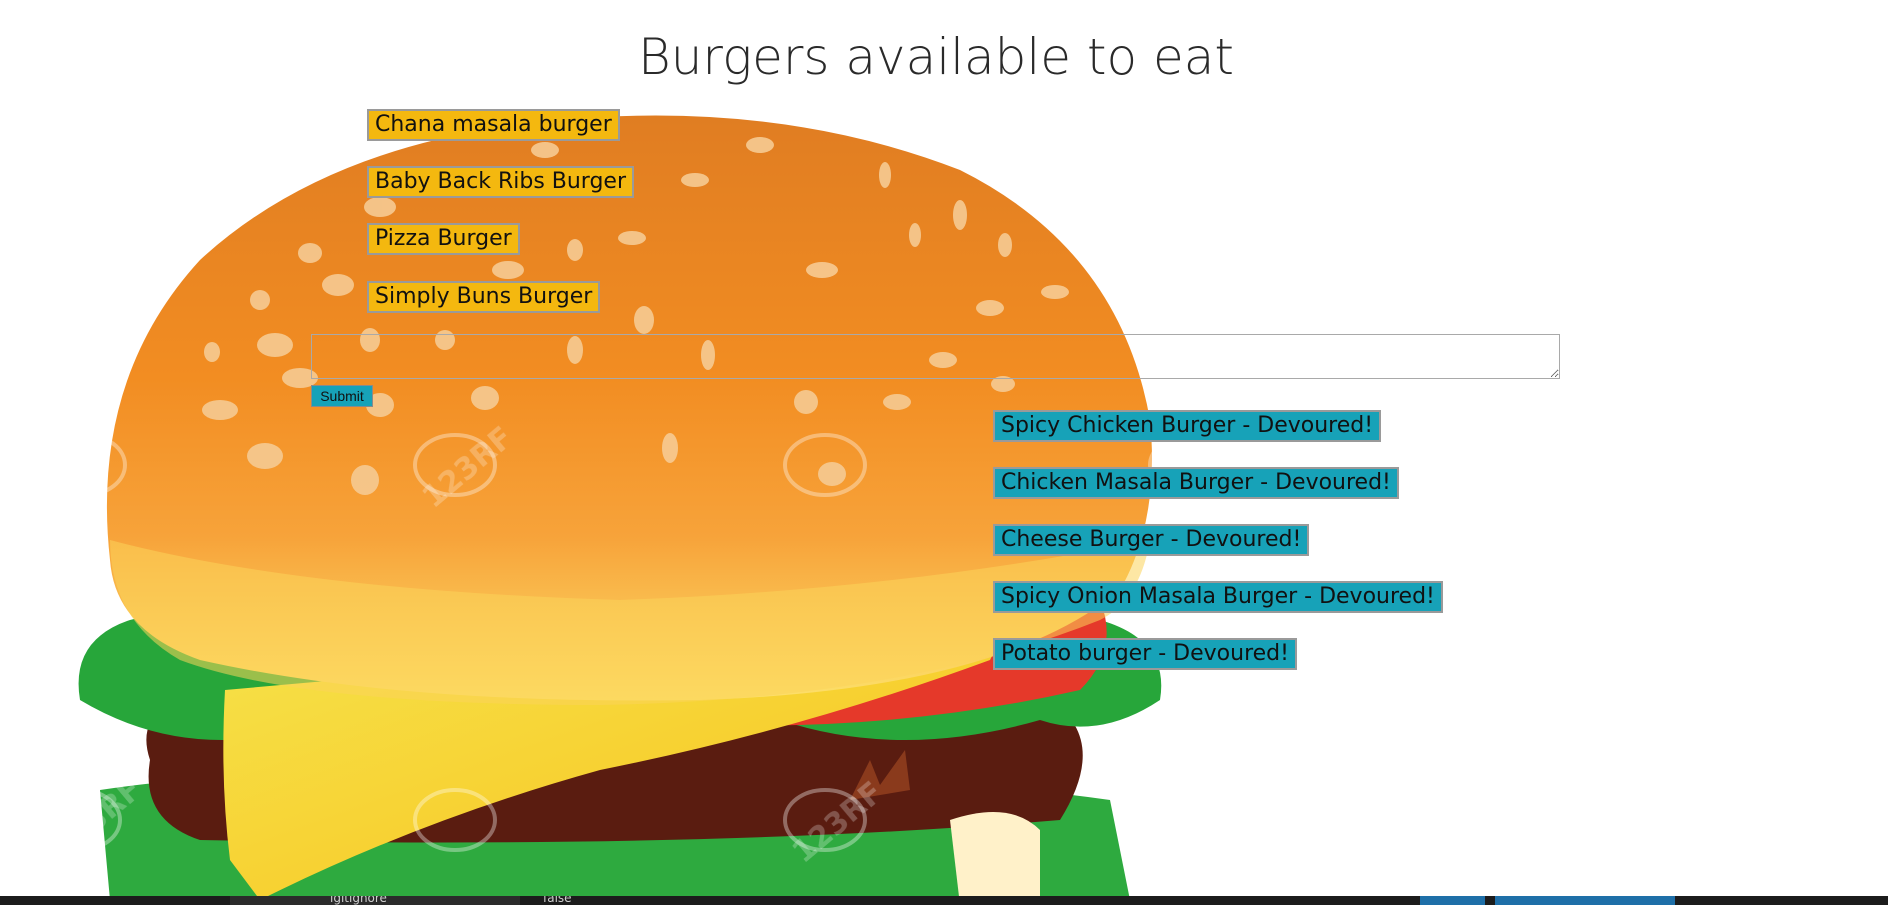  What do you see at coordinates (484, 297) in the screenshot?
I see `burger-to-eat-button: Simply Buns Burger` at bounding box center [484, 297].